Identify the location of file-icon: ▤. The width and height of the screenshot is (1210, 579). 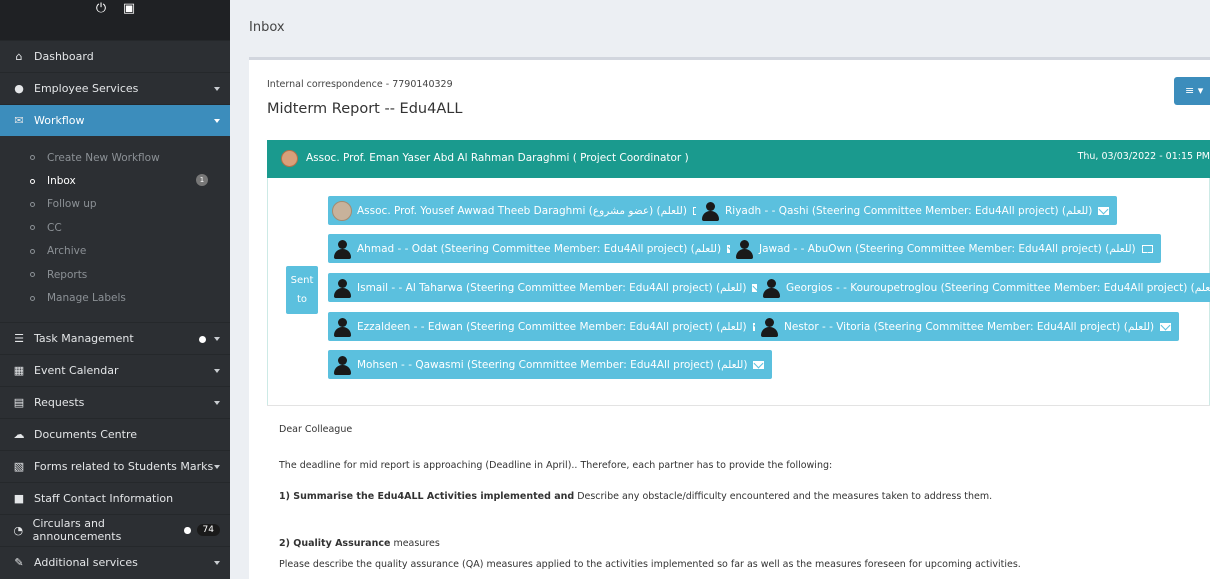
(19, 402).